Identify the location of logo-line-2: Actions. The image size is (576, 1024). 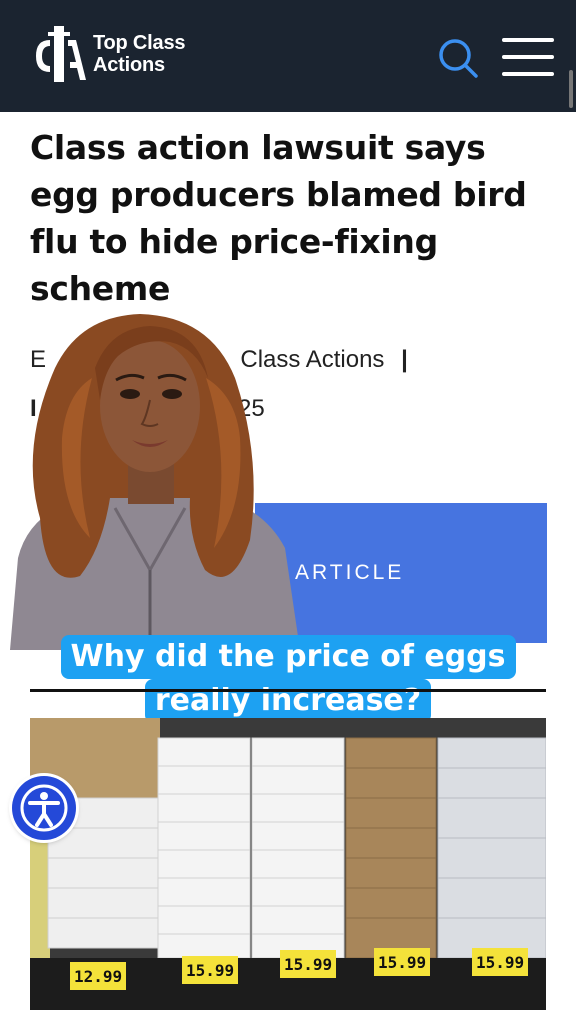
(129, 65).